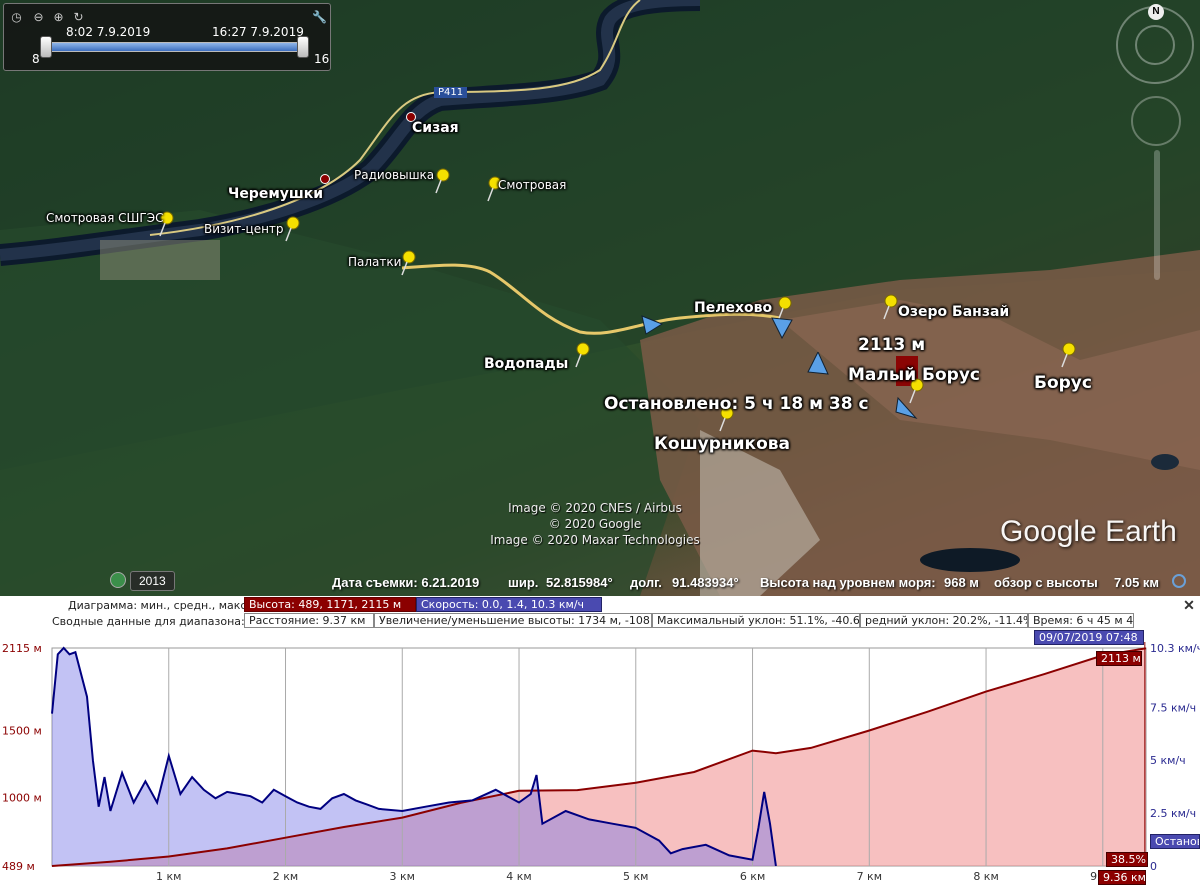 The image size is (1200, 886). What do you see at coordinates (1155, 45) in the screenshot?
I see `move-joystick` at bounding box center [1155, 45].